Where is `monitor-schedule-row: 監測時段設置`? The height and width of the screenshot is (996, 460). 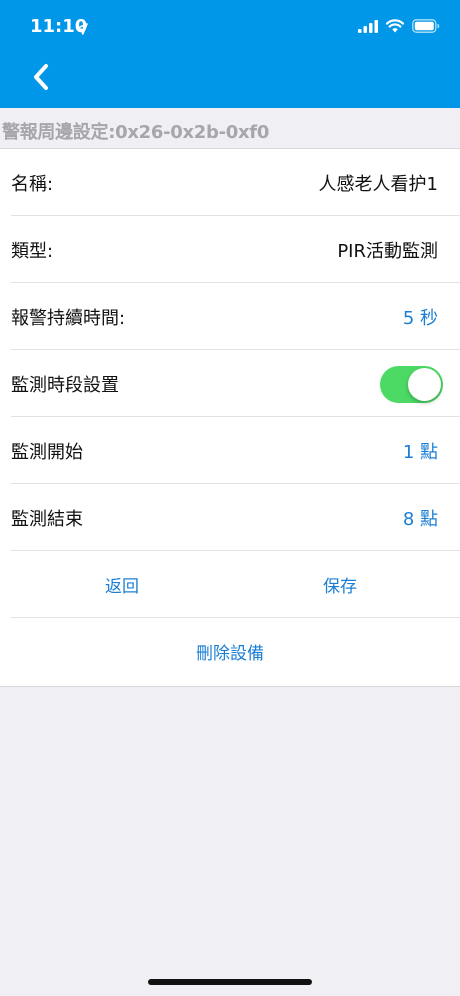
monitor-schedule-row: 監測時段設置 is located at coordinates (230, 383).